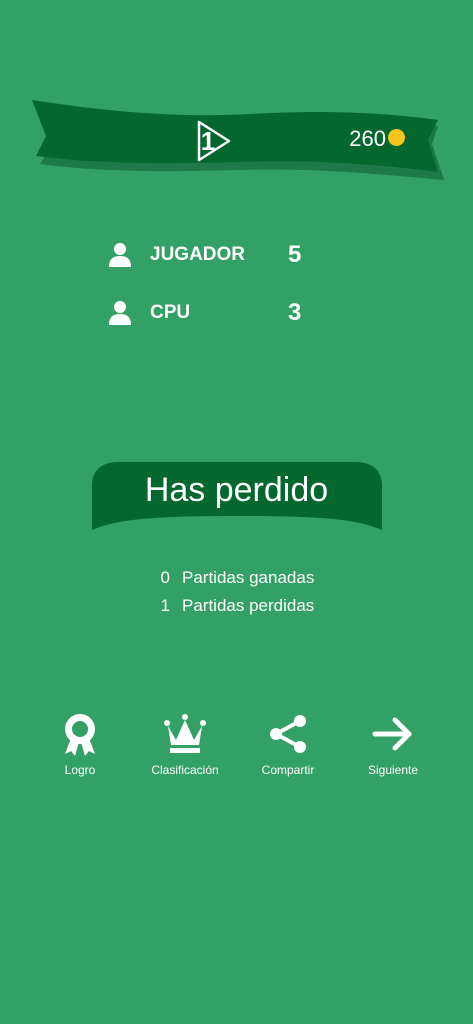  What do you see at coordinates (396, 137) in the screenshot?
I see `coin-icon` at bounding box center [396, 137].